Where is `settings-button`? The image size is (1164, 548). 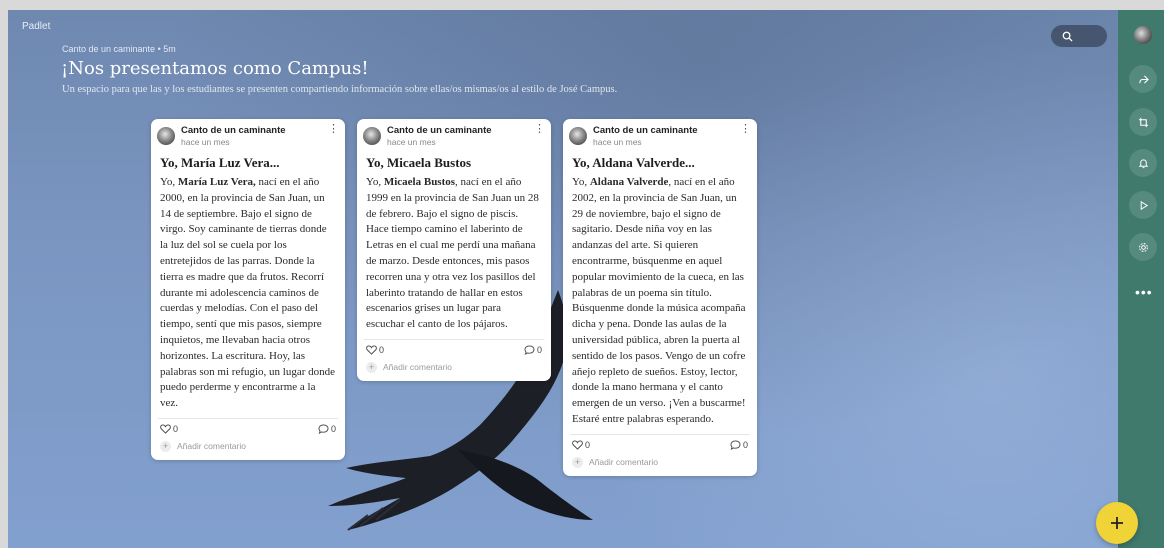 settings-button is located at coordinates (1143, 247).